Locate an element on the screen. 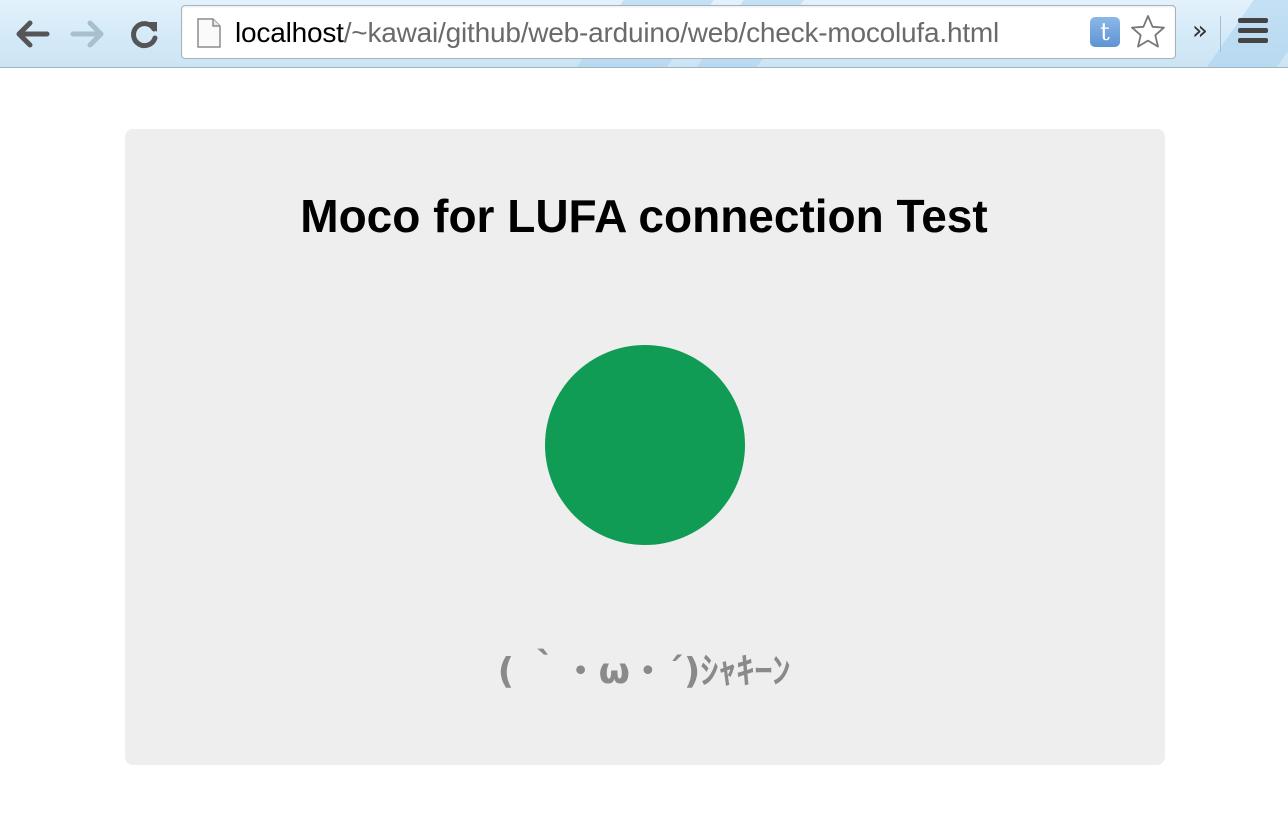  status-text: ( ｀・ω・´)ｼｬｷｰﾝ is located at coordinates (644, 671).